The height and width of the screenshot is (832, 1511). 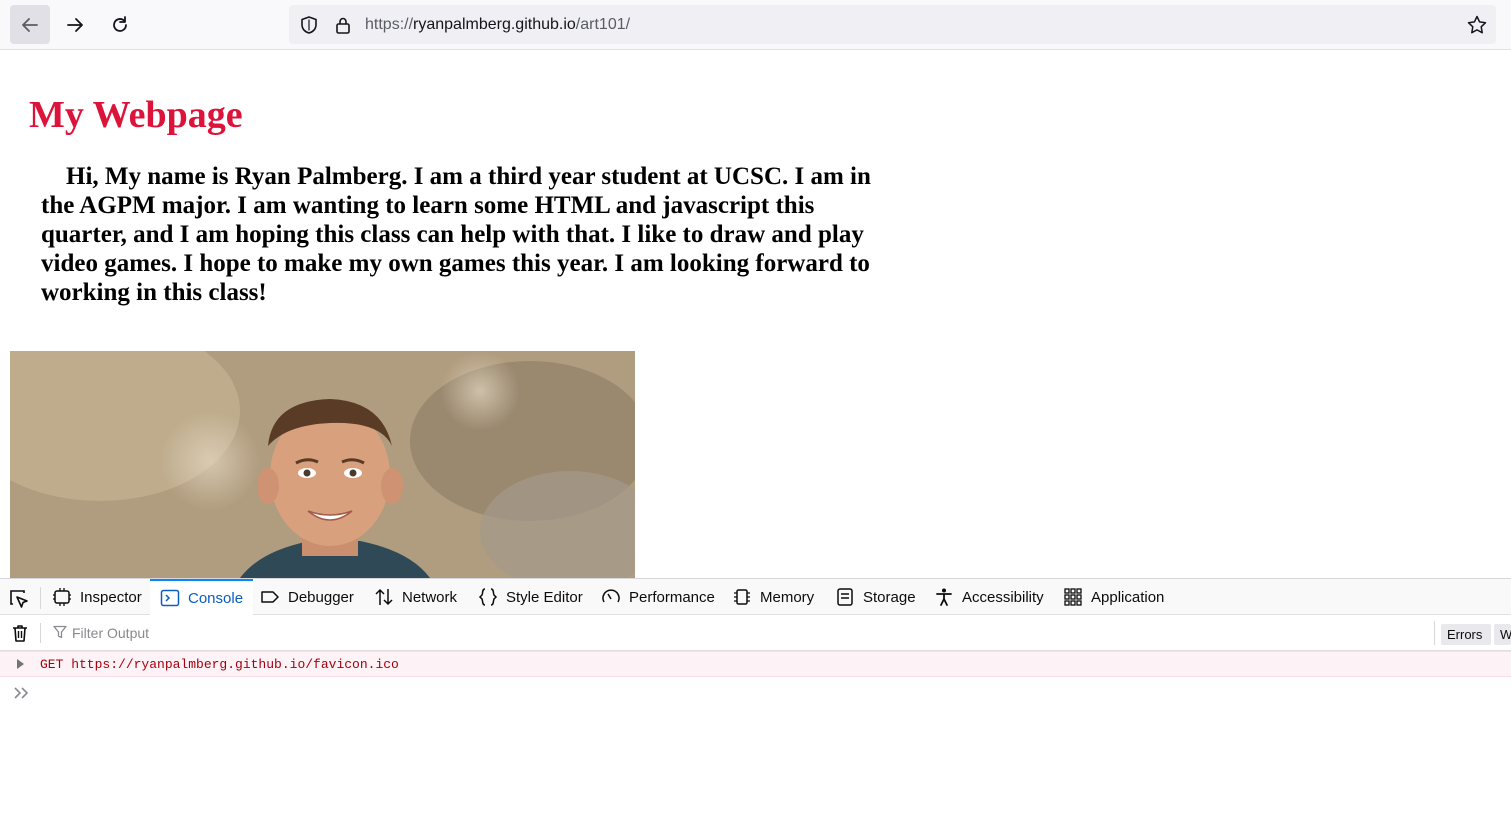 What do you see at coordinates (40, 633) in the screenshot?
I see `filter-separator` at bounding box center [40, 633].